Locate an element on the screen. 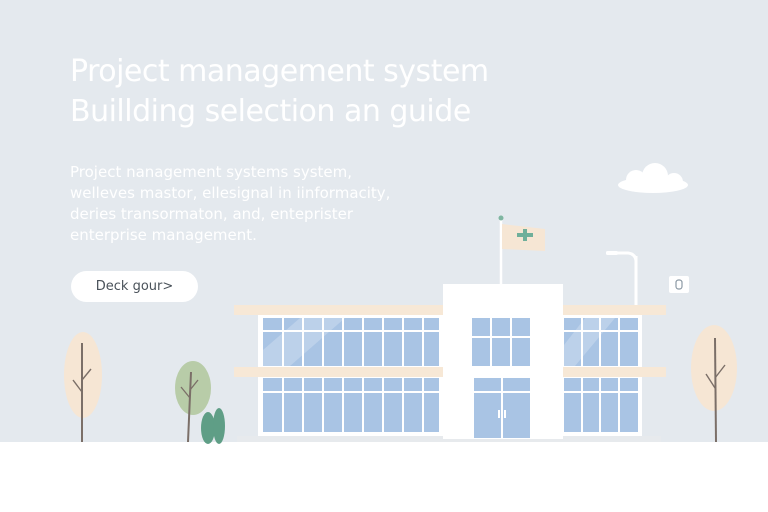 This screenshot has height=512, width=768. tree-peach-left is located at coordinates (83, 387).